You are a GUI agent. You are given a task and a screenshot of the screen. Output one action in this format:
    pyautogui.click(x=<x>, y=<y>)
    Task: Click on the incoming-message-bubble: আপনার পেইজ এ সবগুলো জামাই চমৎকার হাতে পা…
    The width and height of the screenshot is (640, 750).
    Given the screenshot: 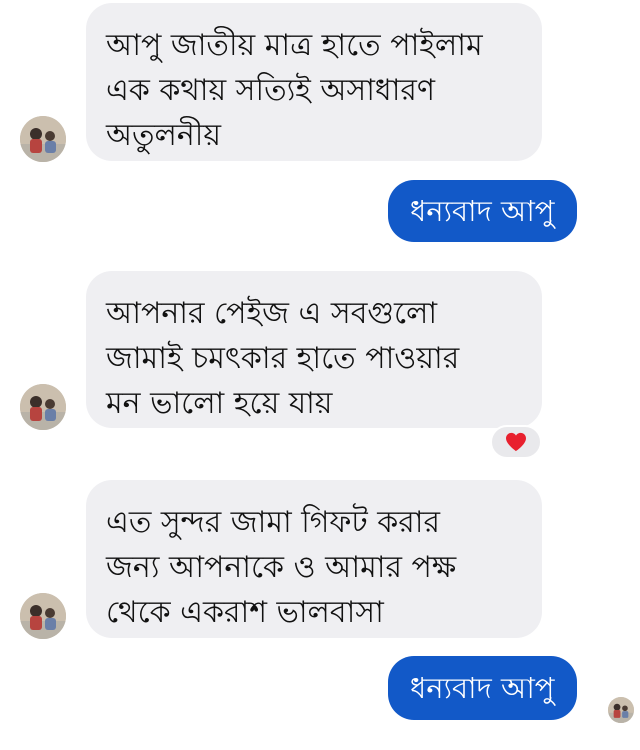 What is the action you would take?
    pyautogui.click(x=314, y=349)
    